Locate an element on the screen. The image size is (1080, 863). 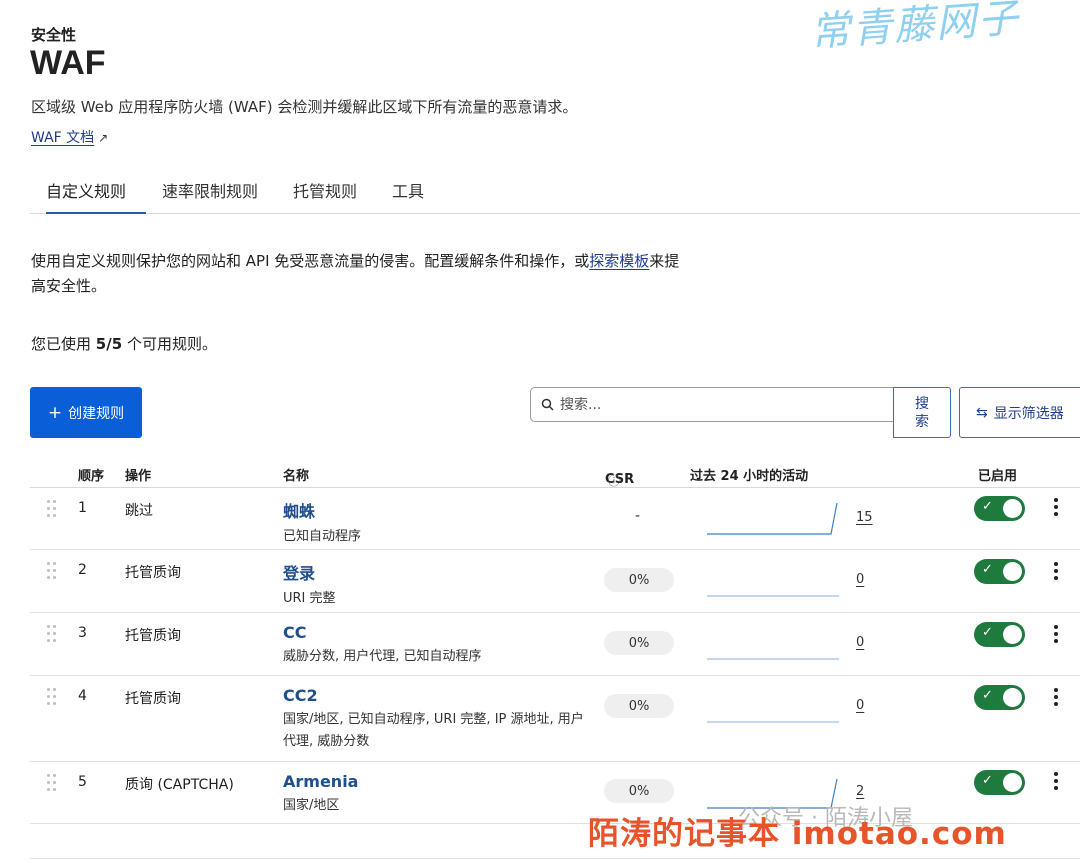
table-header: 顺序 操作 名称 CSR ⓘ 过去 24 小时的活动 已启用 is located at coordinates (555, 473).